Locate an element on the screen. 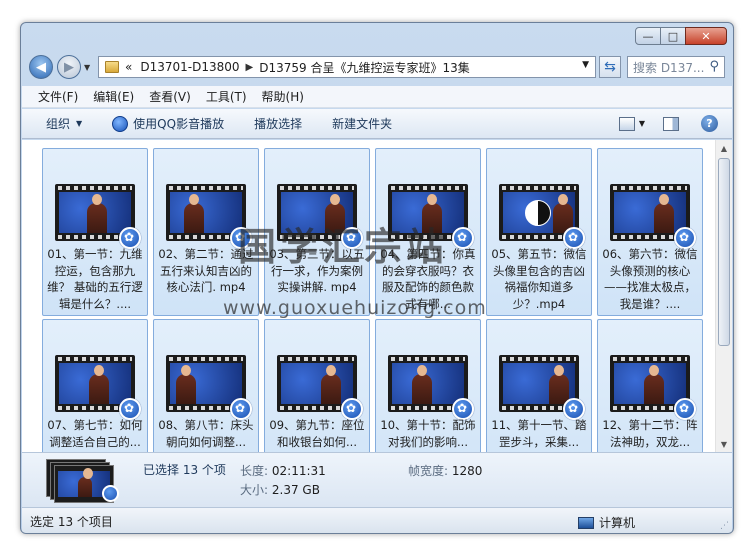  play-selection-button: 播放选择 is located at coordinates (278, 123).